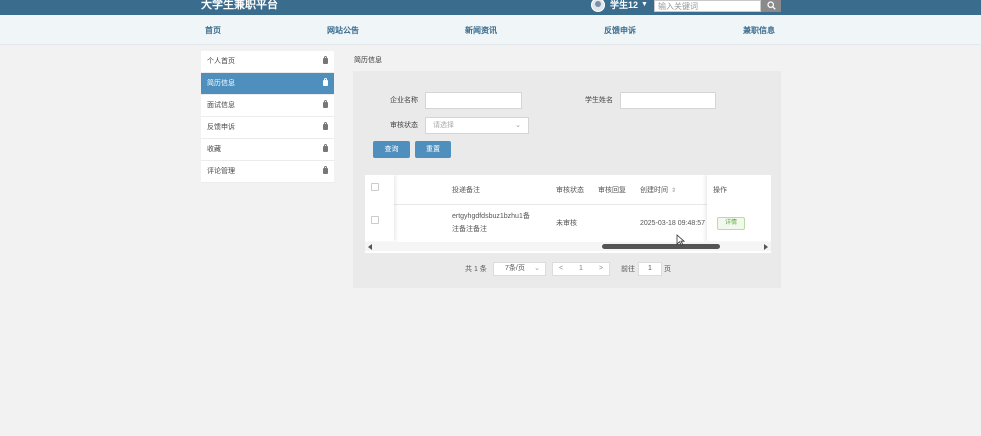 Image resolution: width=981 pixels, height=436 pixels. I want to click on column-header-reply: 审核回复, so click(612, 190).